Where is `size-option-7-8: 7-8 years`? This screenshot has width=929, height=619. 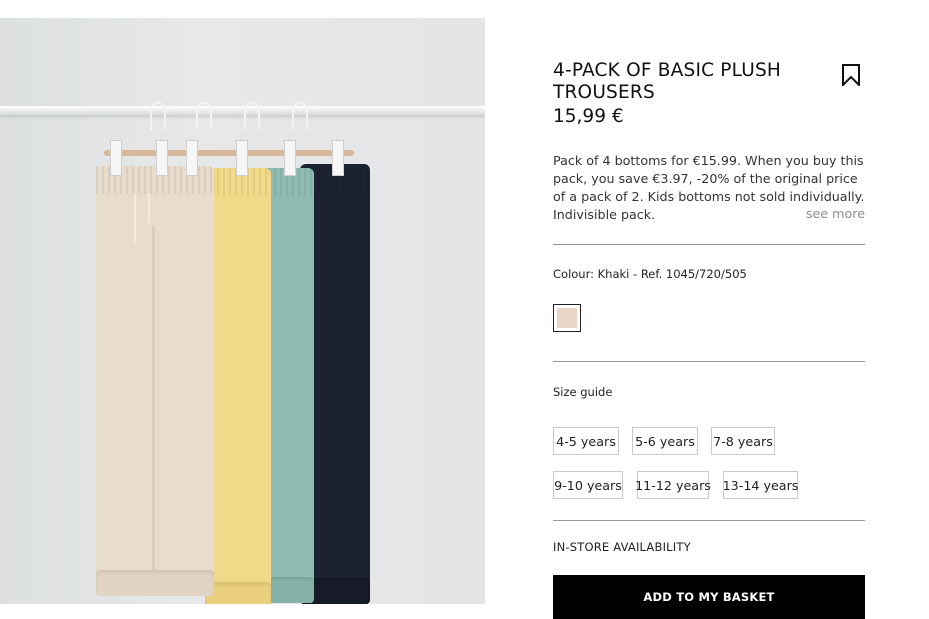 size-option-7-8: 7-8 years is located at coordinates (743, 441).